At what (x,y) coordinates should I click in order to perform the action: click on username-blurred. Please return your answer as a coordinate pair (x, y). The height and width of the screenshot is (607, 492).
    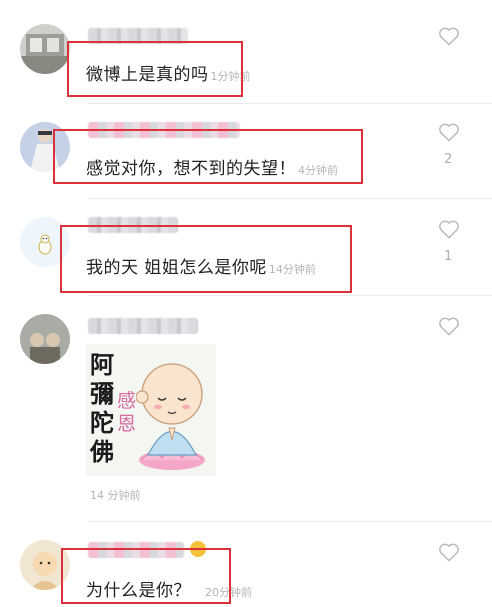
    Looking at the image, I should click on (143, 326).